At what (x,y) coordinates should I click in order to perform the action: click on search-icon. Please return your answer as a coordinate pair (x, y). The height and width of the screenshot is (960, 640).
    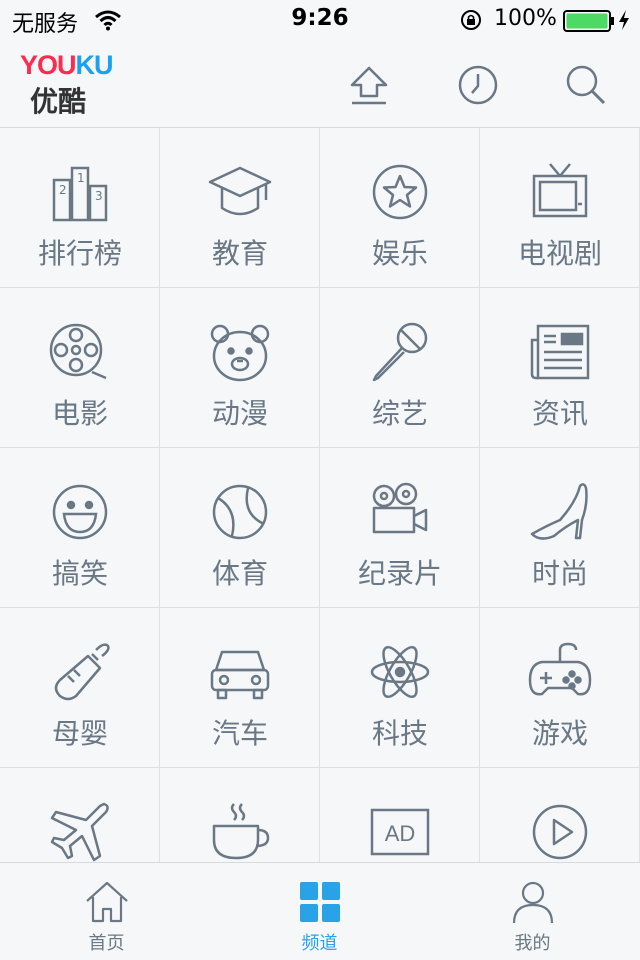
    Looking at the image, I should click on (586, 85).